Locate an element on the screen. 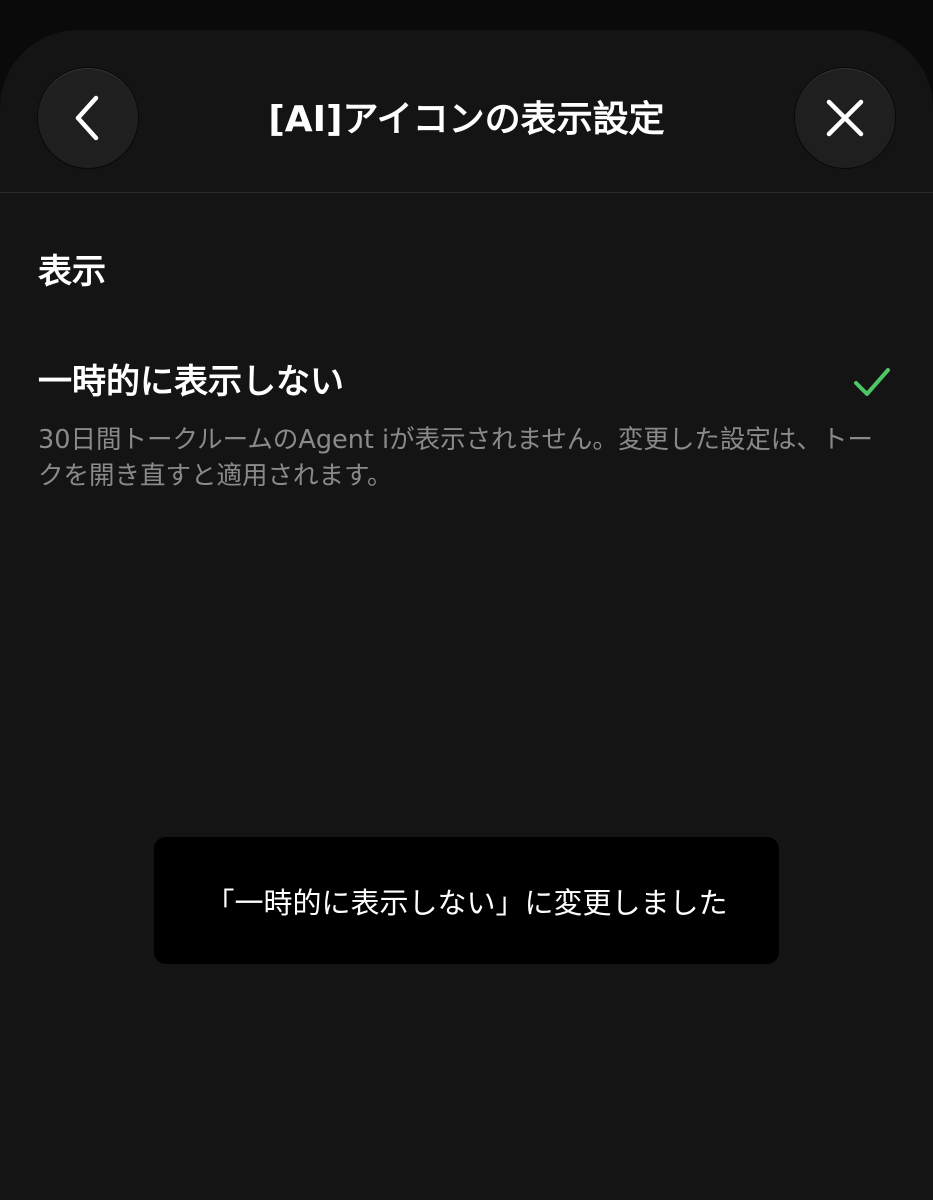 This screenshot has width=933, height=1200. checkmark-icon is located at coordinates (872, 382).